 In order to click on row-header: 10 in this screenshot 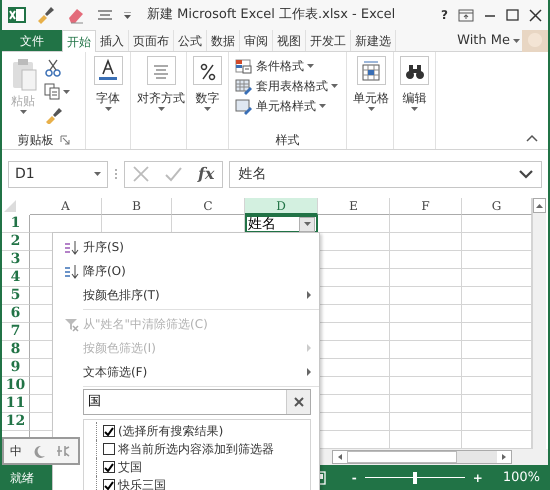, I will do `click(16, 386)`.